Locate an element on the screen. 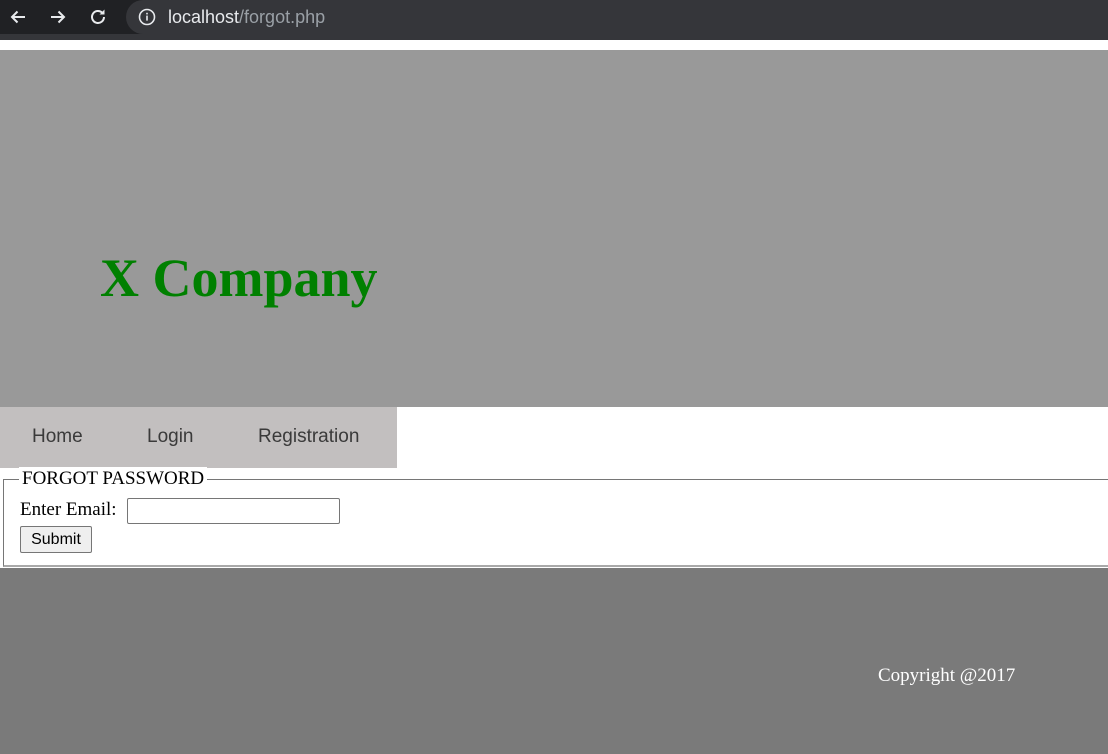  nav-registration-link: Registration is located at coordinates (308, 437).